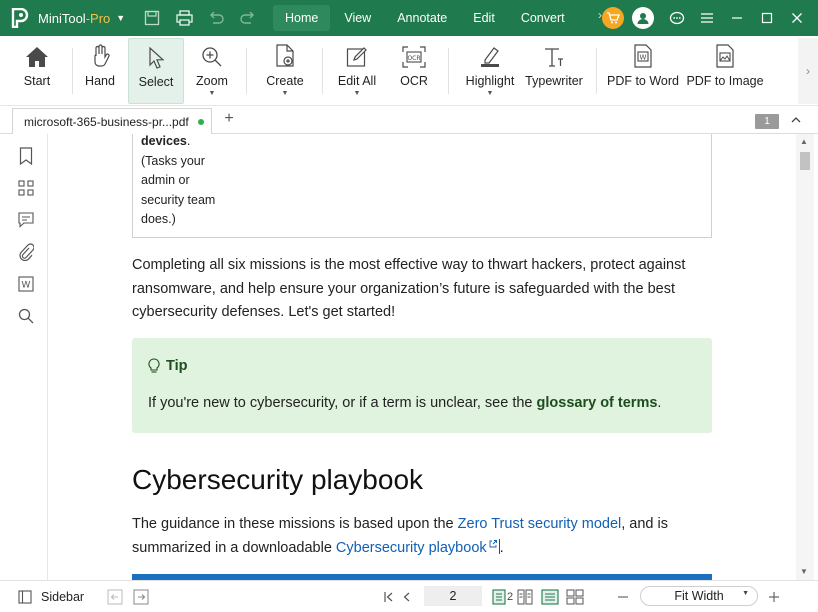 This screenshot has width=818, height=612. Describe the element at coordinates (575, 597) in the screenshot. I see `two-page-continuous-icon` at that location.